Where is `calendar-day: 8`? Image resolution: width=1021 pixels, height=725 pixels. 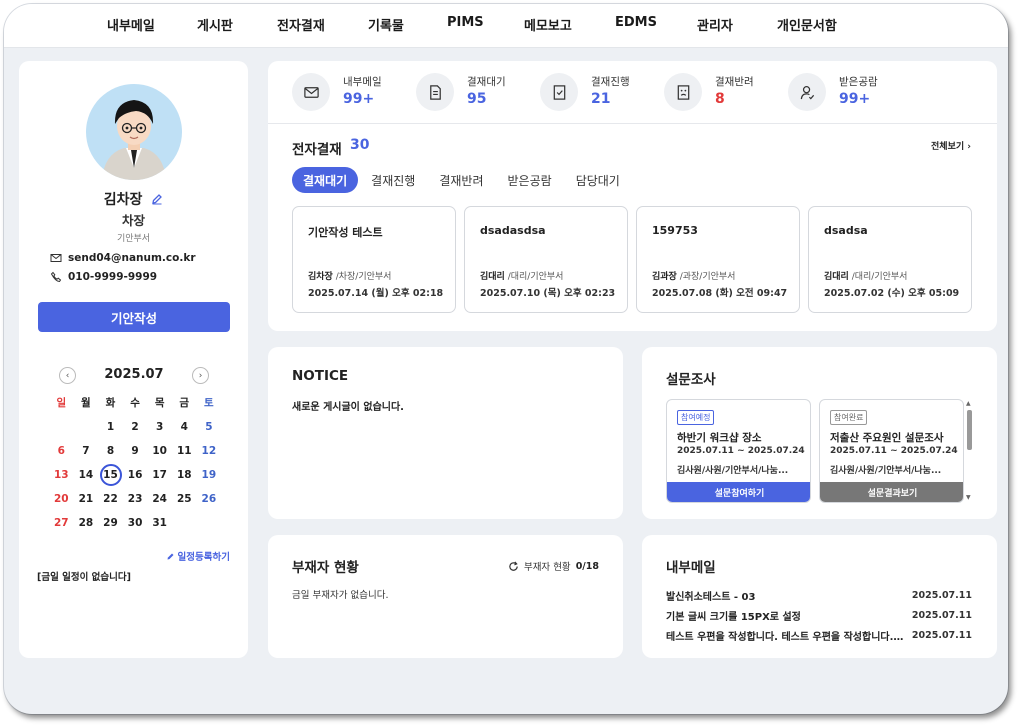
calendar-day: 8 is located at coordinates (110, 451).